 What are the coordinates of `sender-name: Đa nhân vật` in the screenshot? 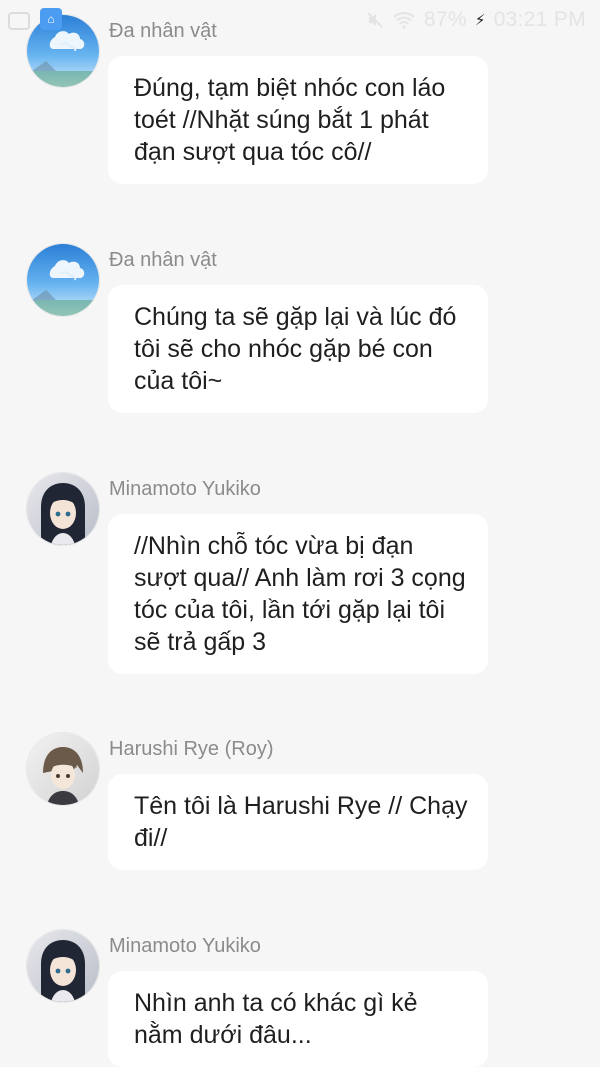 It's located at (163, 260).